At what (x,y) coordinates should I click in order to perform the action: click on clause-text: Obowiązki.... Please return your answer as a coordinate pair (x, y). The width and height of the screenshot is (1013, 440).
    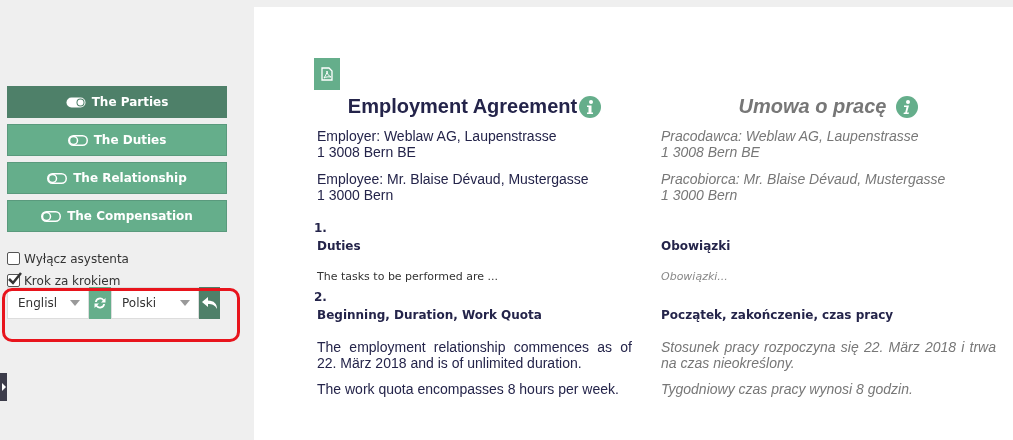
    Looking at the image, I should click on (695, 276).